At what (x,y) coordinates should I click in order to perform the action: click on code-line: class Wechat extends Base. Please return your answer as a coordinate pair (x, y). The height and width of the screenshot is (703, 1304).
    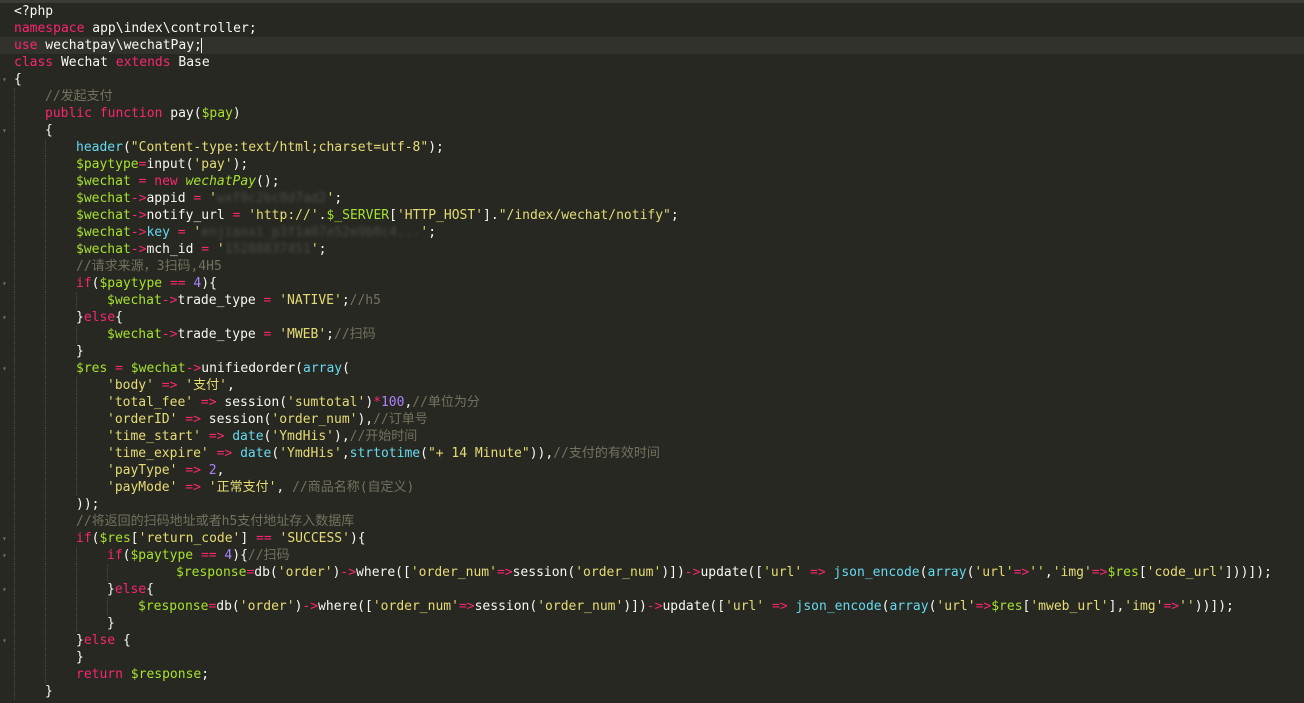
    Looking at the image, I should click on (659, 62).